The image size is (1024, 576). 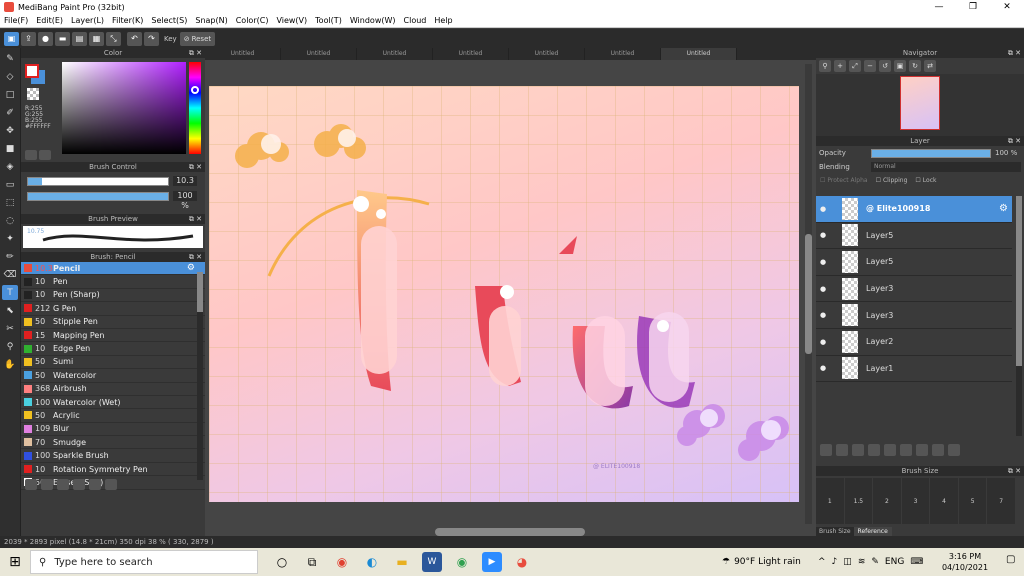 What do you see at coordinates (211, 20) in the screenshot?
I see `menu-snap: Snap(N)` at bounding box center [211, 20].